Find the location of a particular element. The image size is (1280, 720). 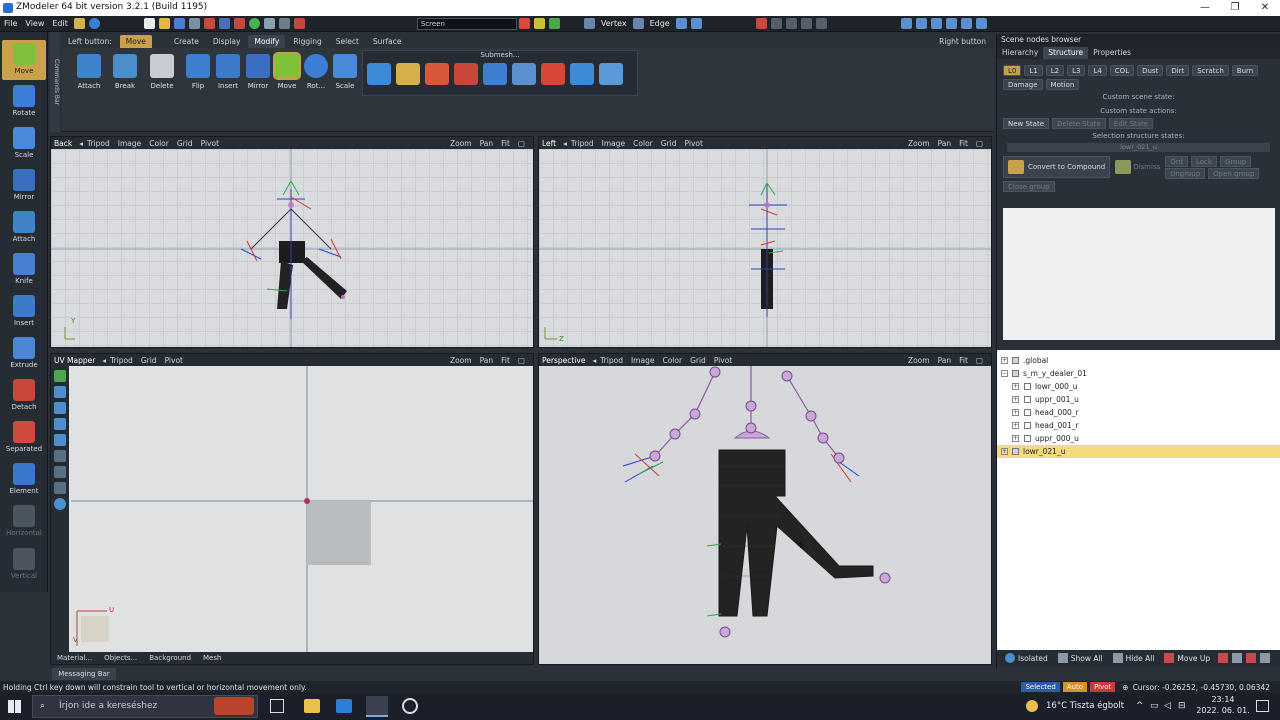

mirror-button: Mirror is located at coordinates (258, 72).